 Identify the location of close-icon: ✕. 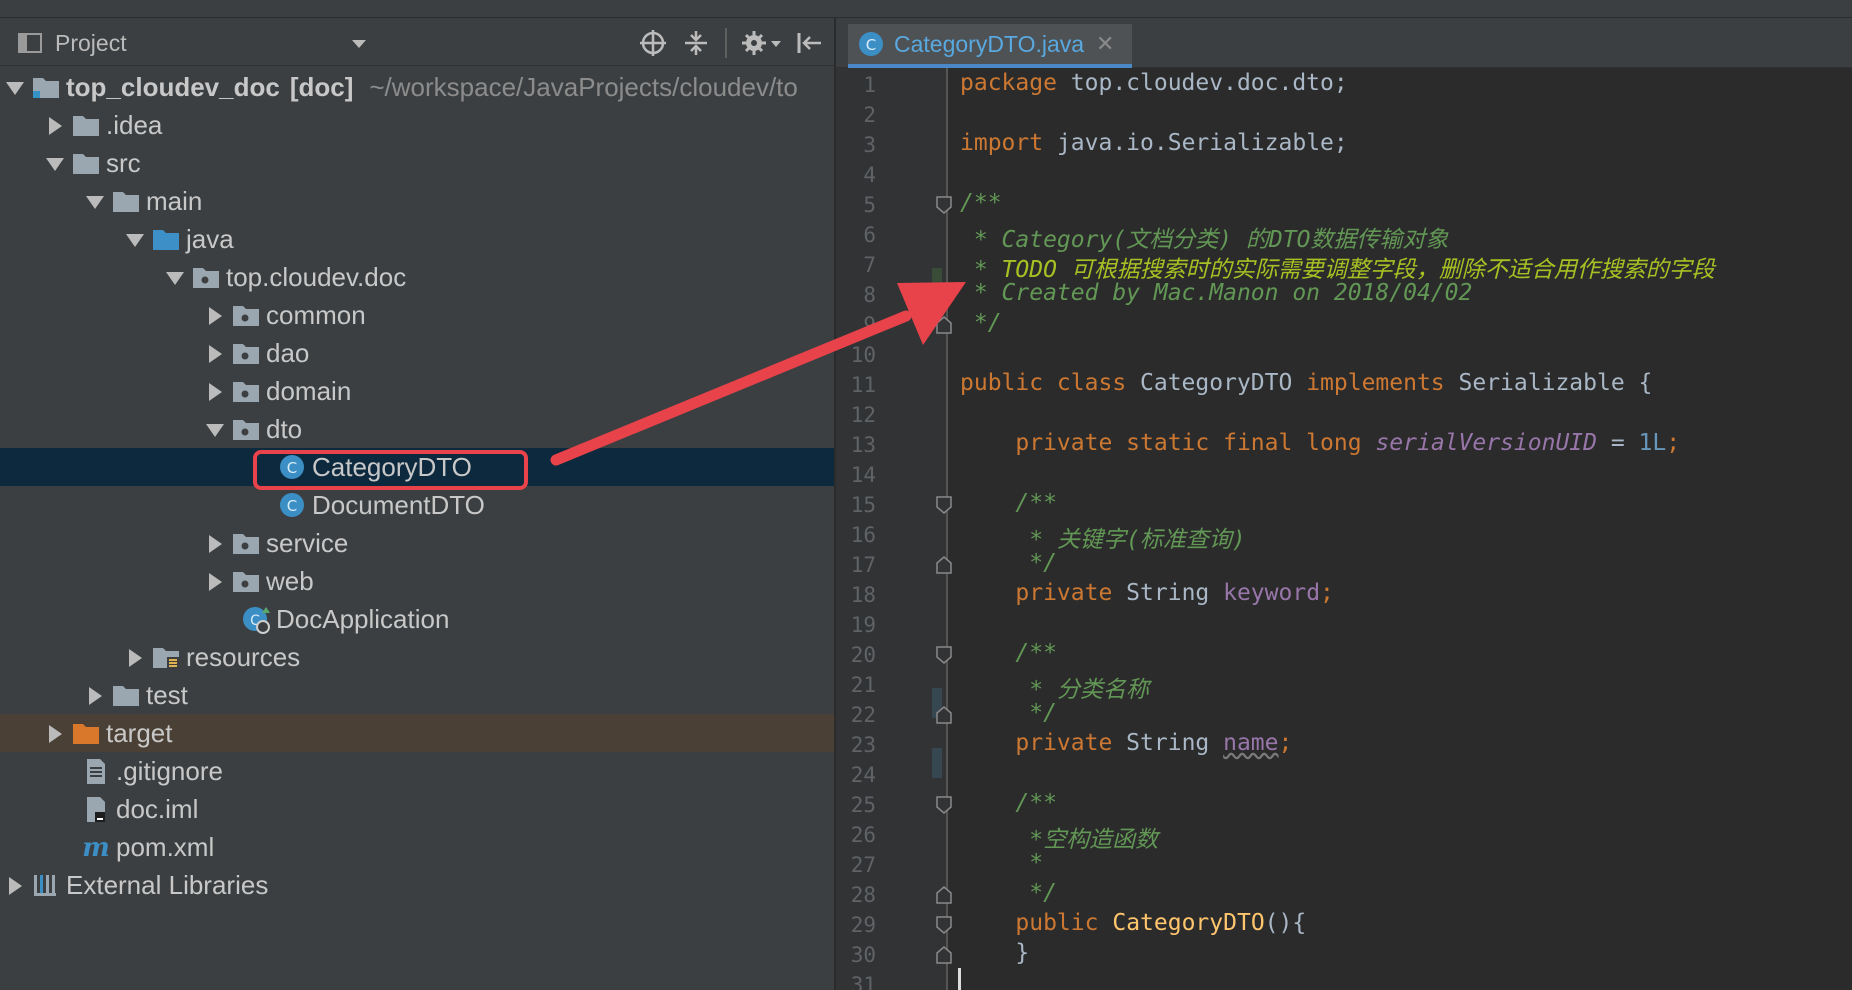
(1105, 44).